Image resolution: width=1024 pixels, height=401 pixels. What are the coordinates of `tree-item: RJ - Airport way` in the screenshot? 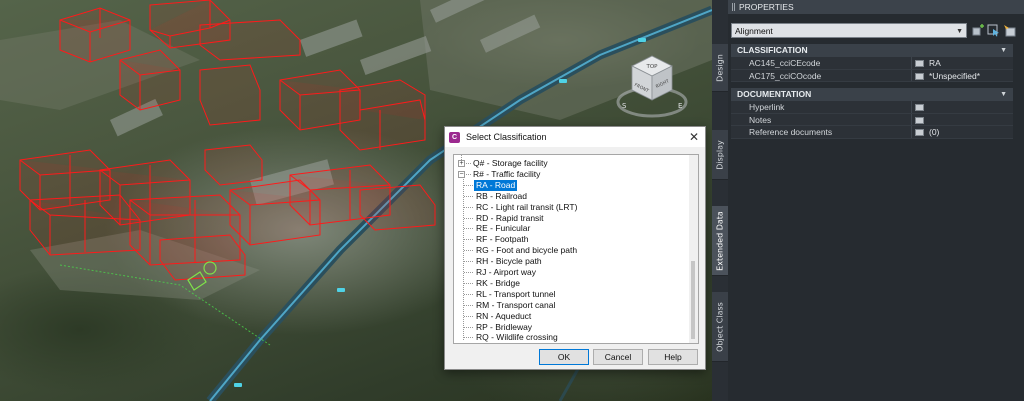 It's located at (572, 272).